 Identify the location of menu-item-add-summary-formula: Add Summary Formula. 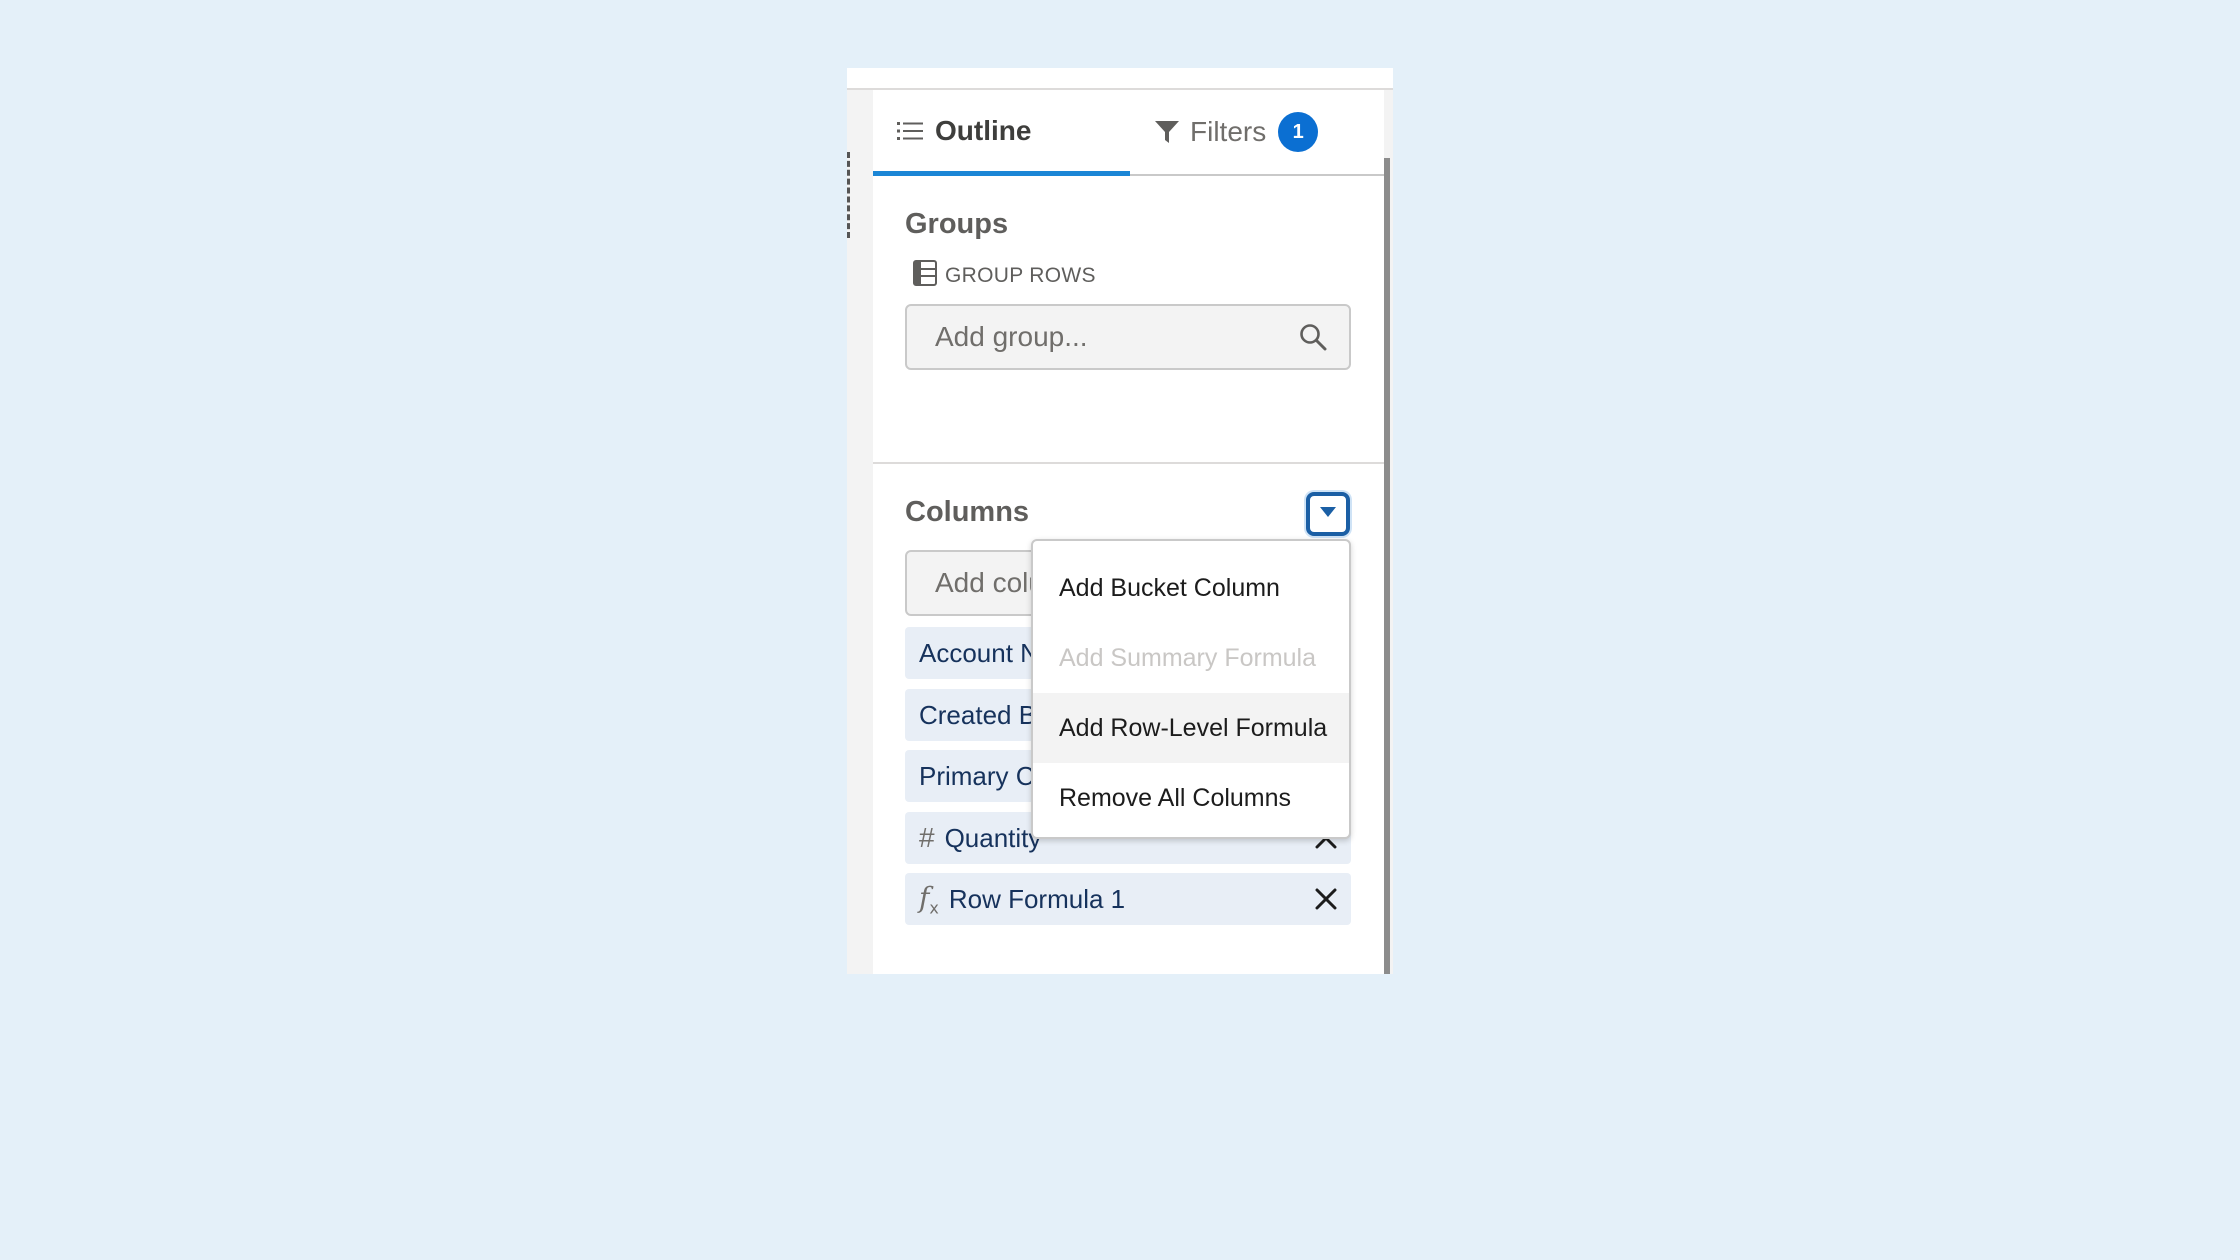
(1188, 657).